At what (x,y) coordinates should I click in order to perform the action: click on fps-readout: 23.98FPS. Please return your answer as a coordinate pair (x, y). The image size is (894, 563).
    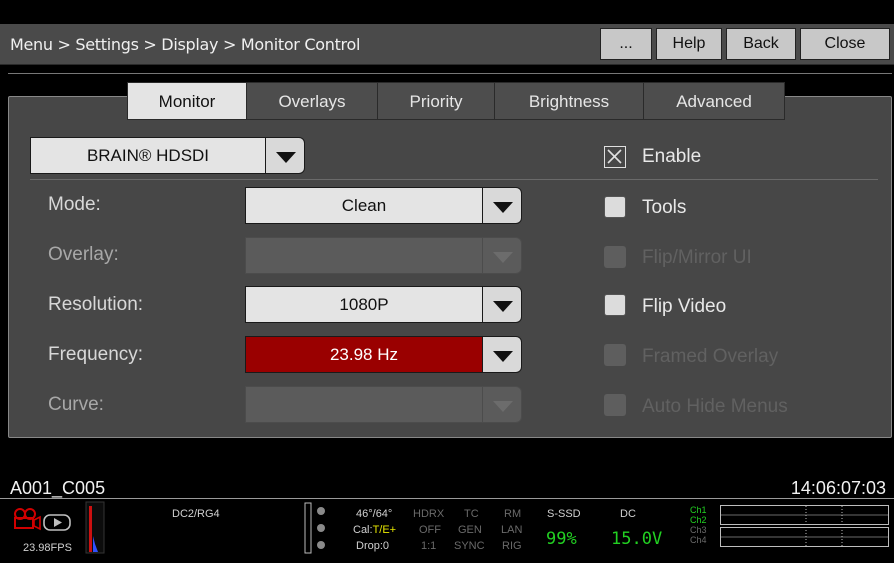
    Looking at the image, I should click on (47, 548).